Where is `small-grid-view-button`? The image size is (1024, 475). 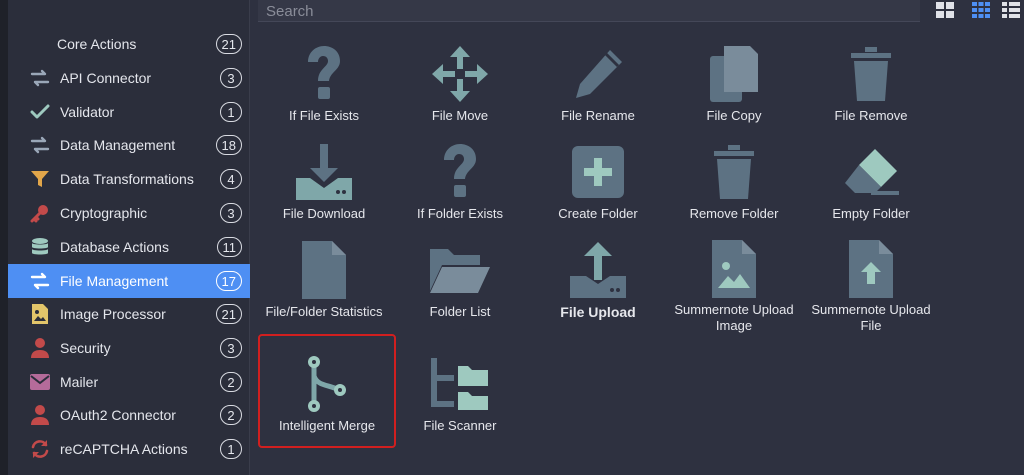 small-grid-view-button is located at coordinates (981, 10).